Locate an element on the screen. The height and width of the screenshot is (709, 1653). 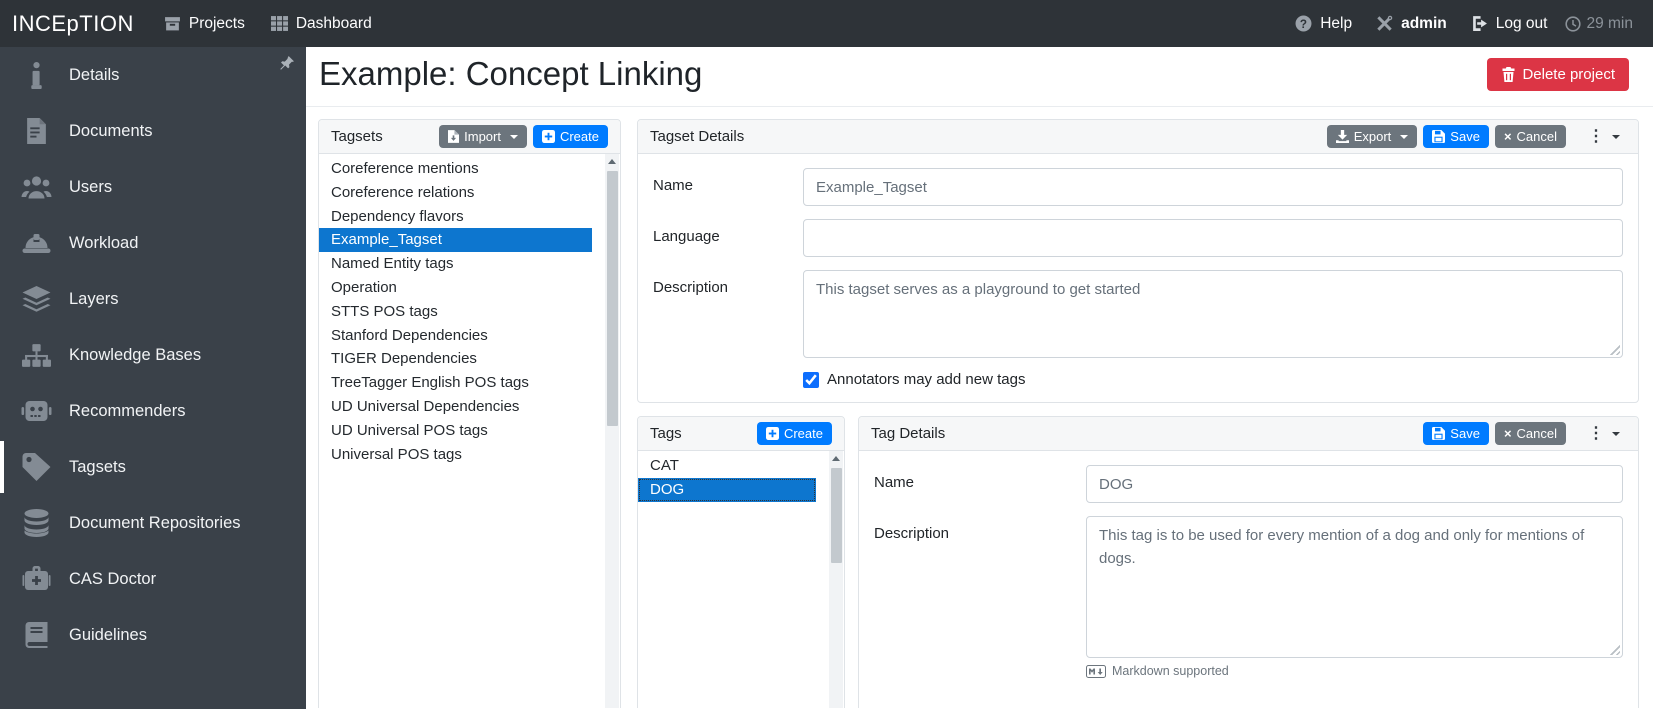
sidebar-item-knowledge-bases: Knowledge Bases is located at coordinates (153, 355).